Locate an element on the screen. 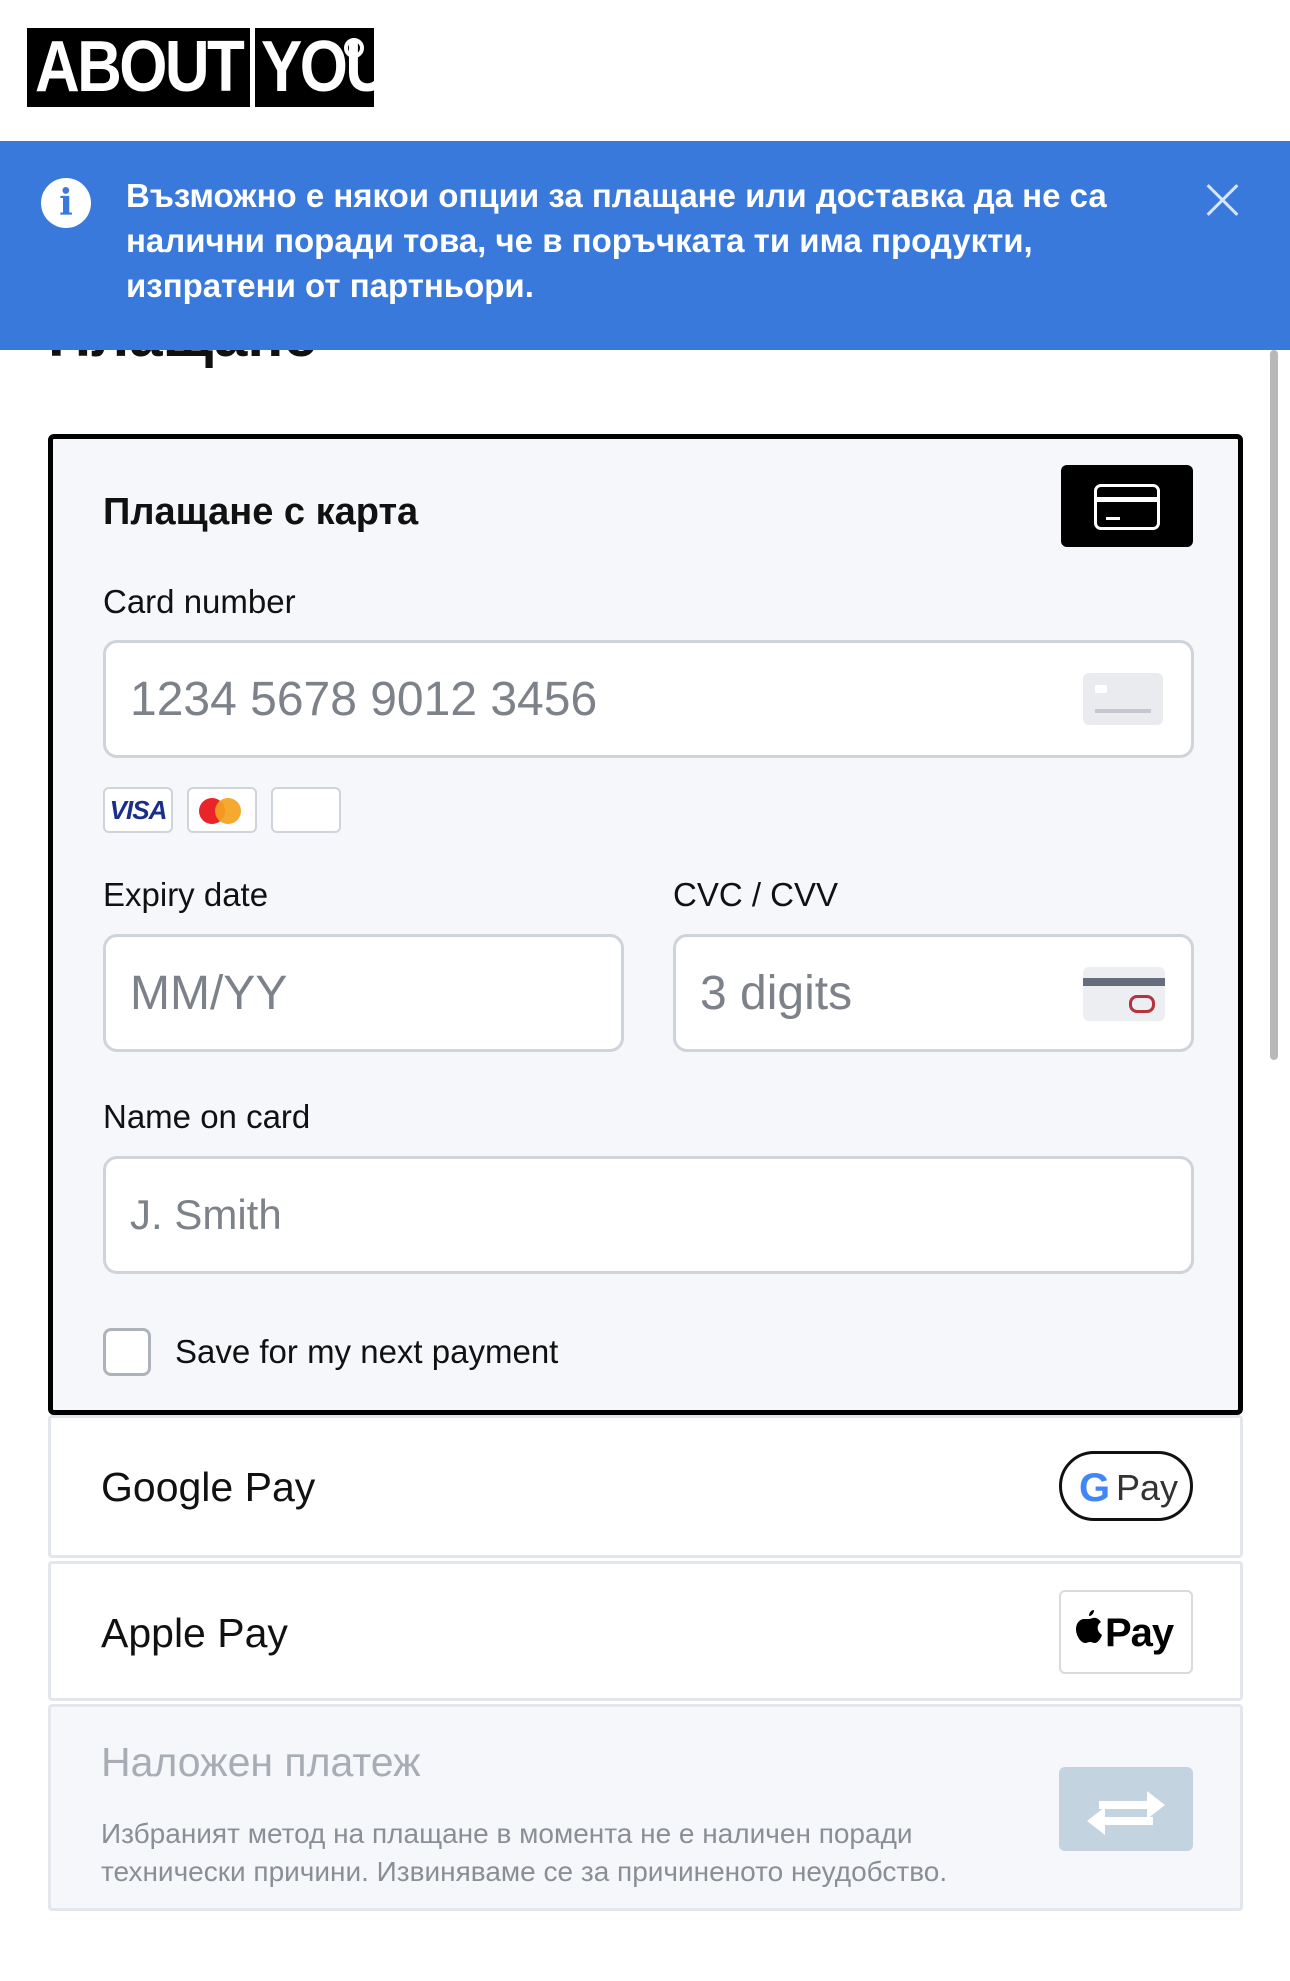 This screenshot has height=1981, width=1290. expiry-field is located at coordinates (363, 993).